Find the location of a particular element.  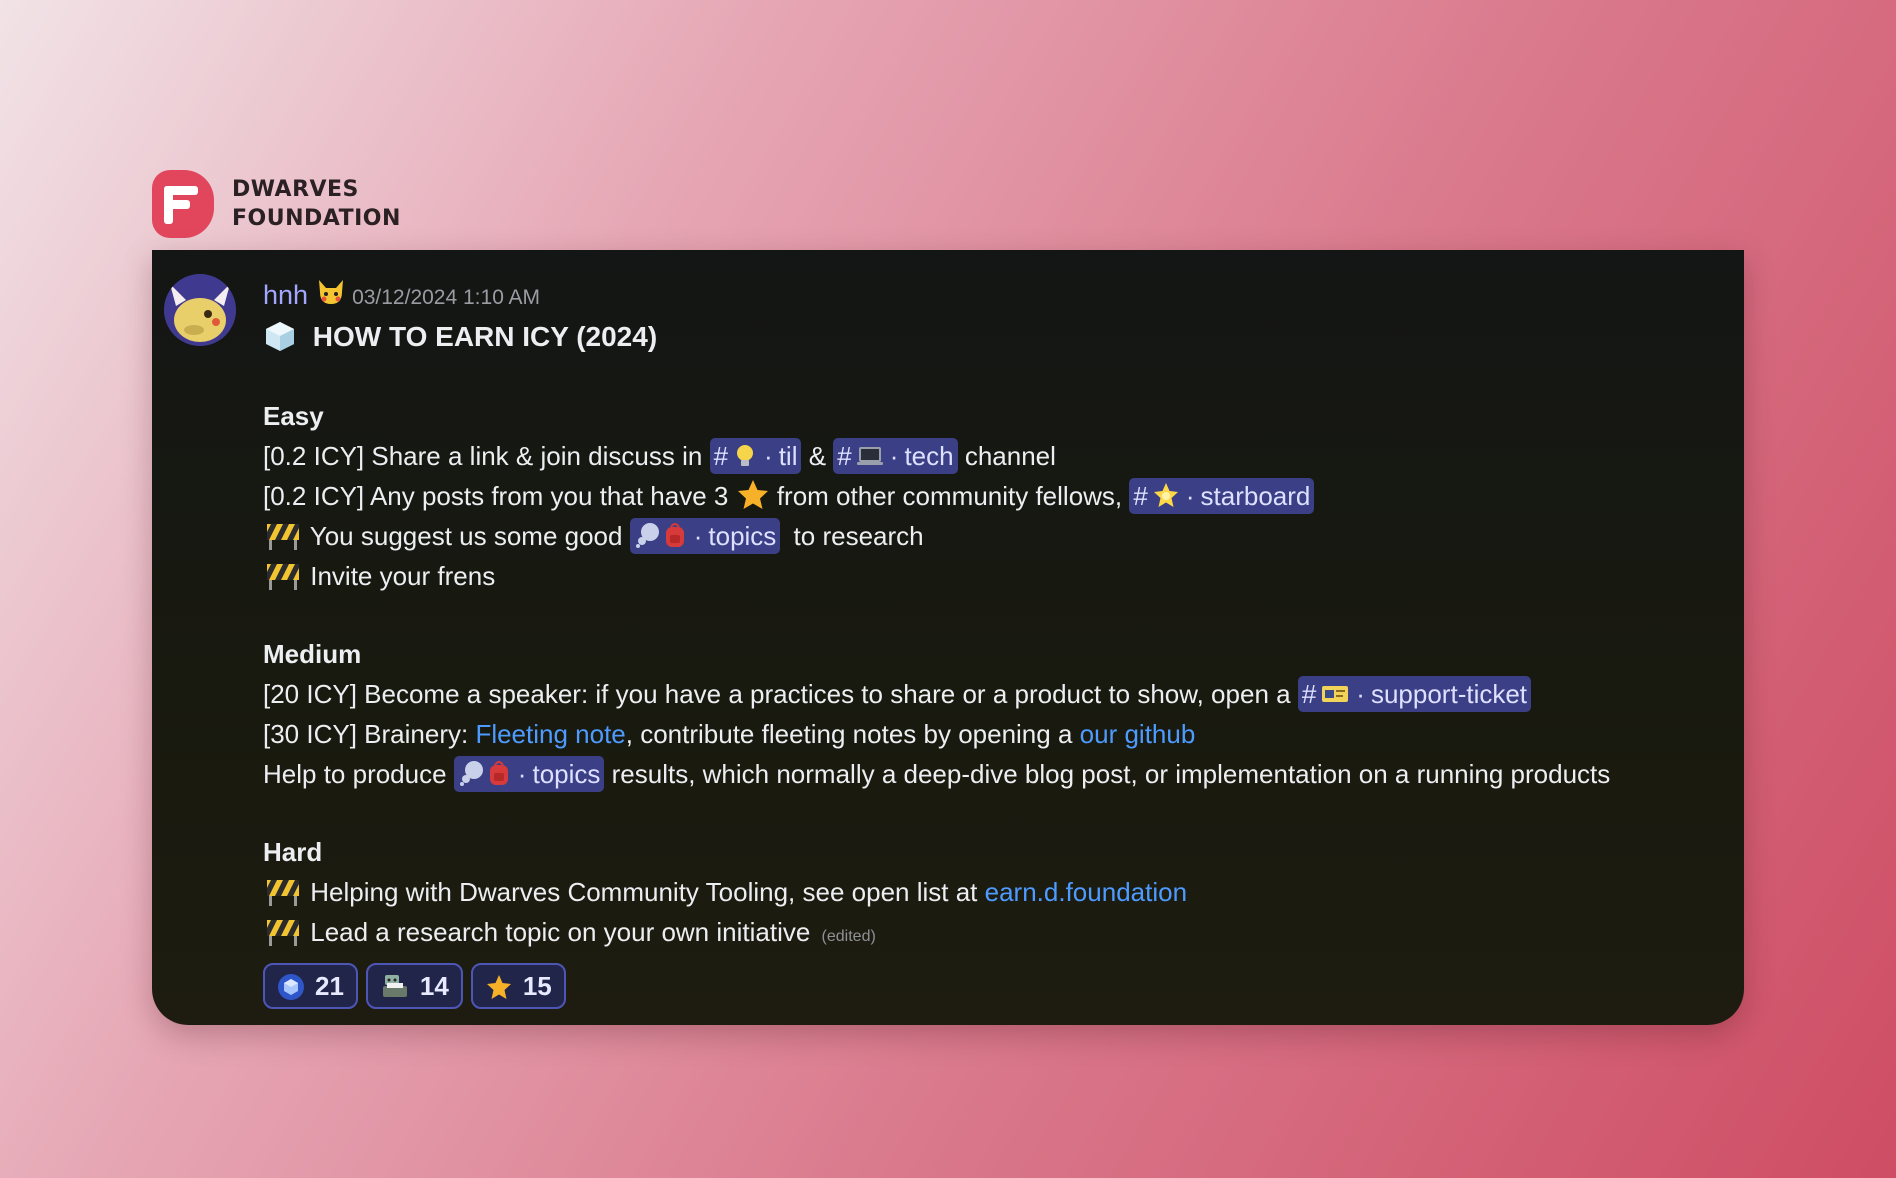

section-heading-medium: Medium is located at coordinates (312, 654).